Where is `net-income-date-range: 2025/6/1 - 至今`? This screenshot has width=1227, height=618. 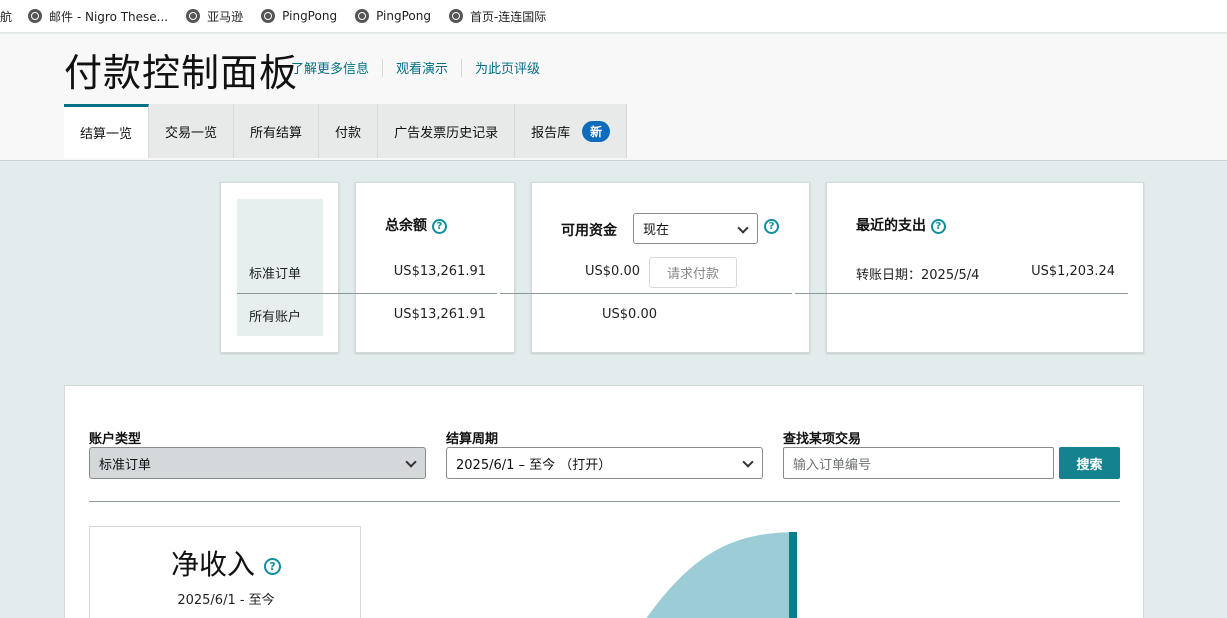
net-income-date-range: 2025/6/1 - 至今 is located at coordinates (226, 600).